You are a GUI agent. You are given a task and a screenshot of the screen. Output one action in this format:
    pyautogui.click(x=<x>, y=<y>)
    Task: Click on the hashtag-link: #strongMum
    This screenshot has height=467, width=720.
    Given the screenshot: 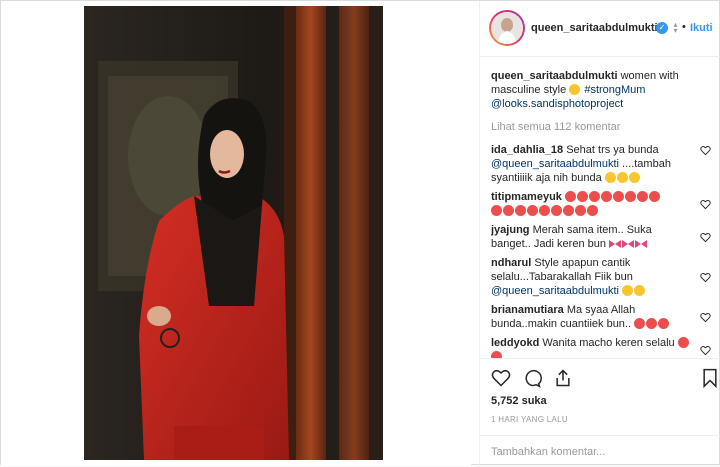 What is the action you would take?
    pyautogui.click(x=614, y=90)
    